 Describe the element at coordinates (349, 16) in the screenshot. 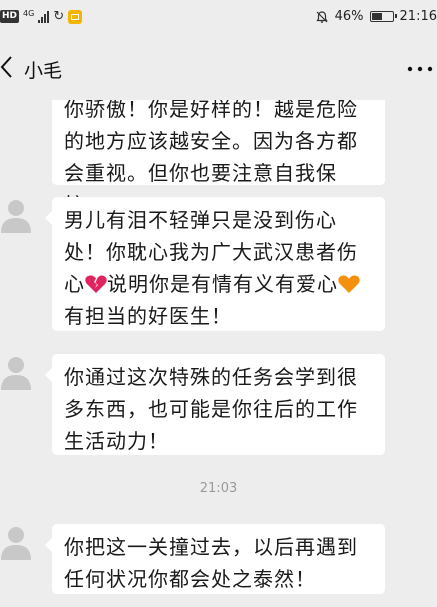

I see `battery-percent: 46%` at that location.